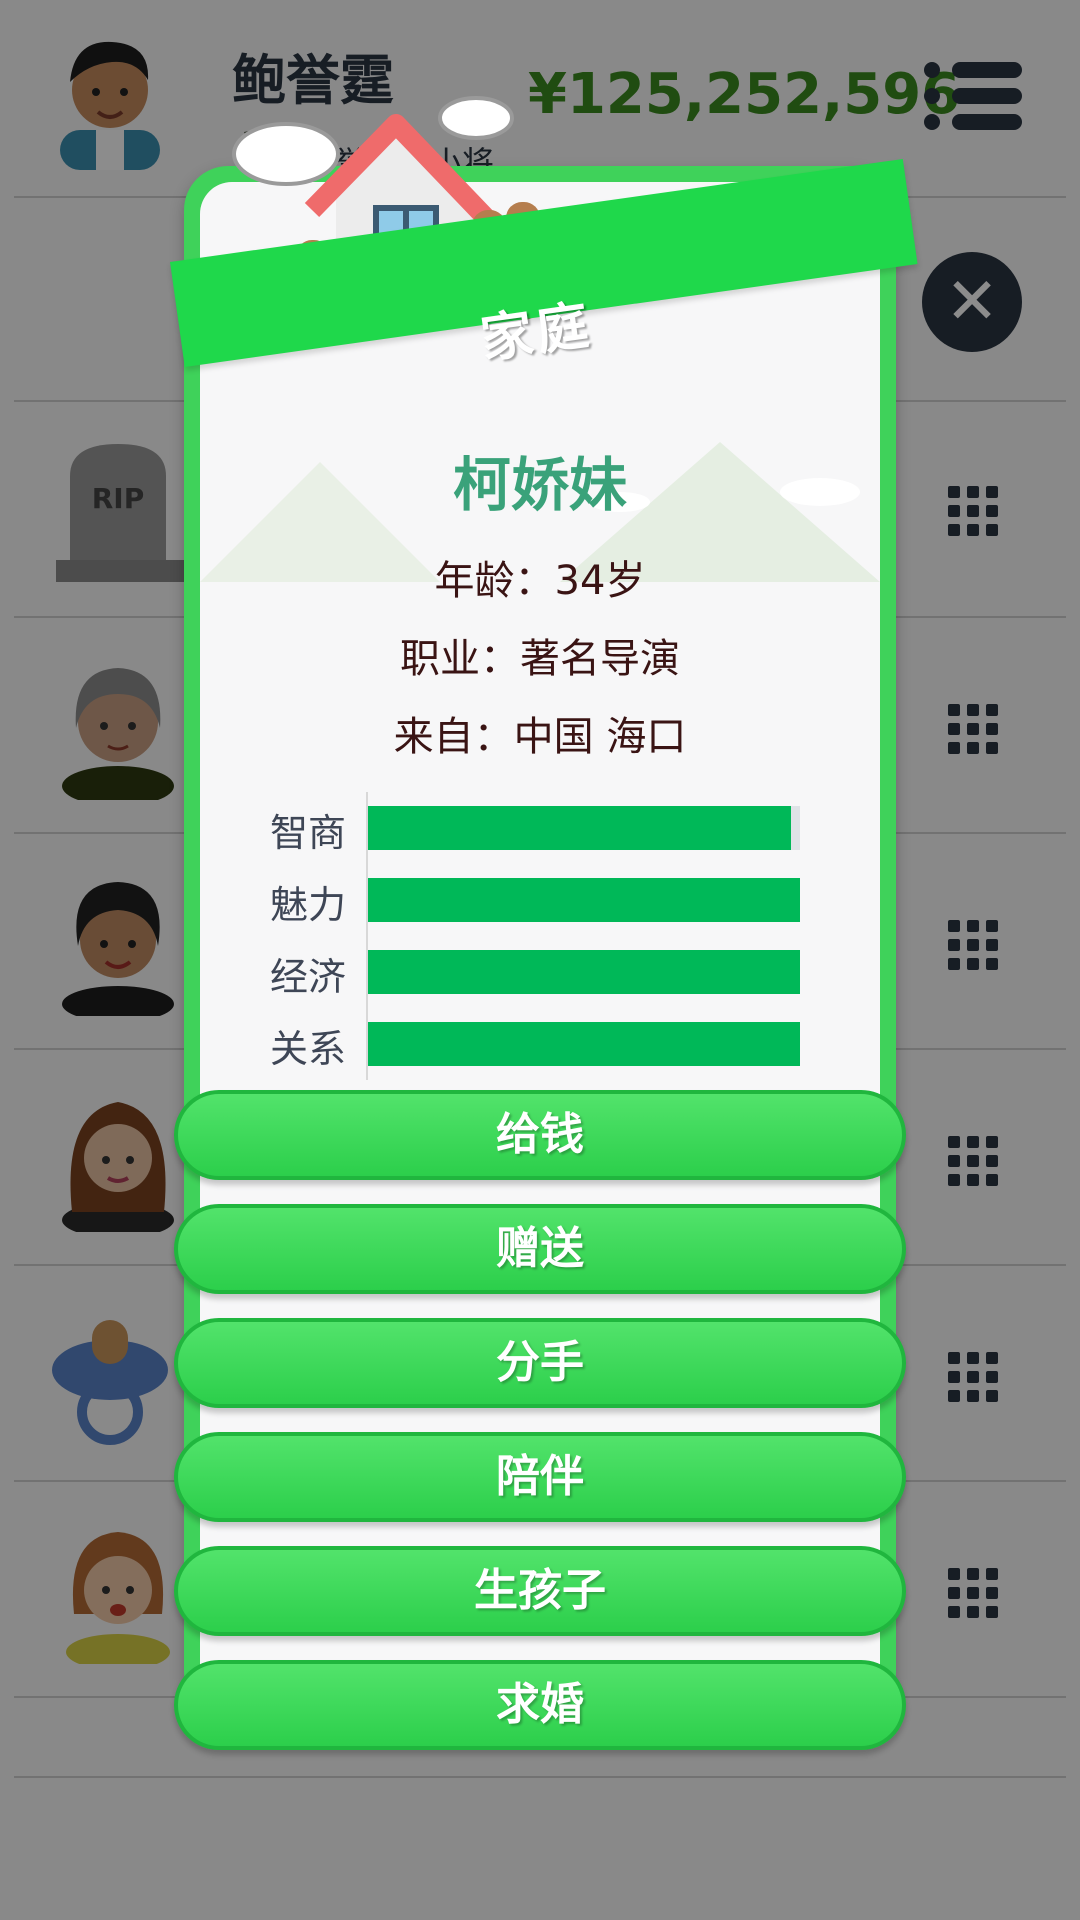  I want to click on stat-bar-intelligence, so click(584, 828).